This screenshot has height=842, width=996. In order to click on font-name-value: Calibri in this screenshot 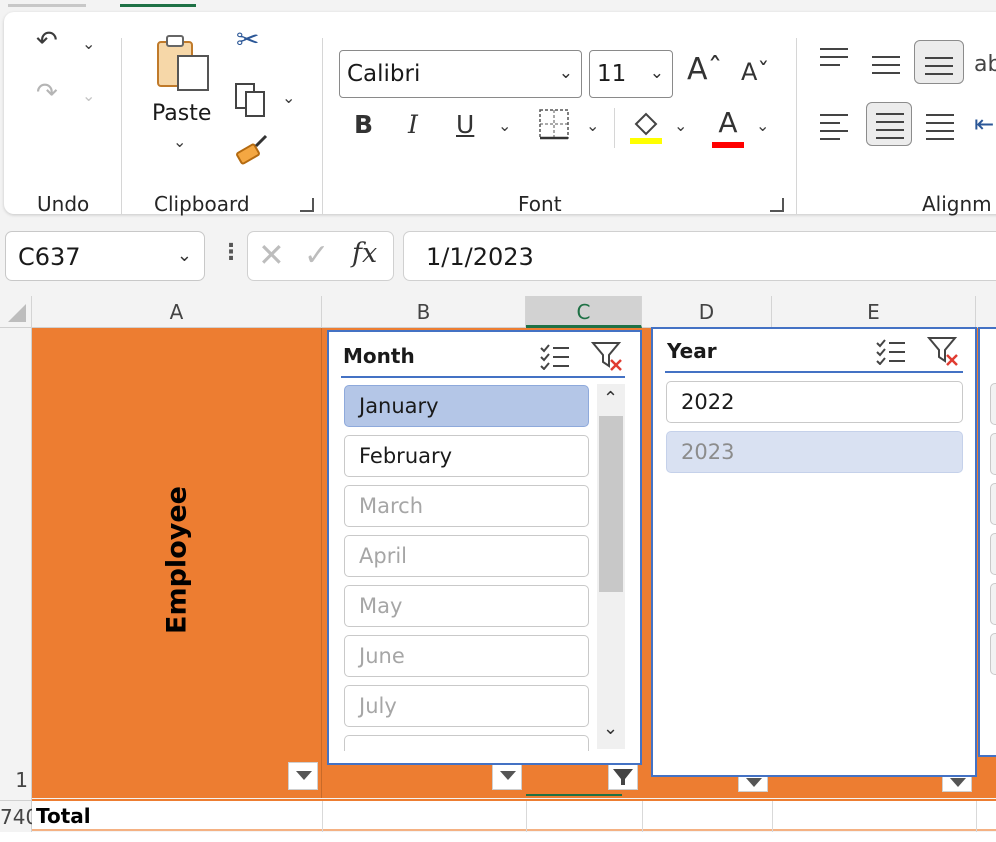, I will do `click(384, 74)`.